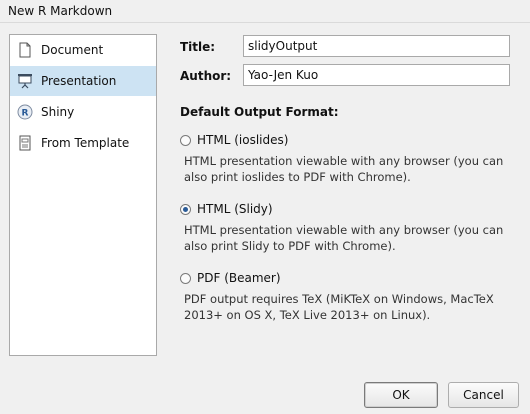 The image size is (530, 414). Describe the element at coordinates (376, 46) in the screenshot. I see `title-field` at that location.